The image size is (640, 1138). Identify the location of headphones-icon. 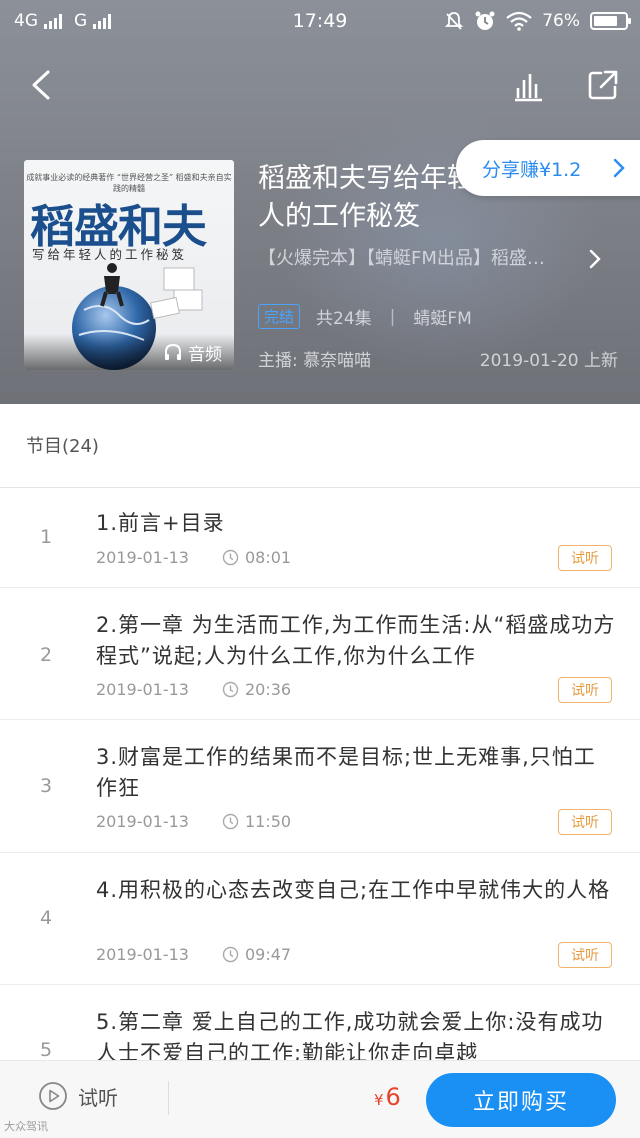
(173, 351).